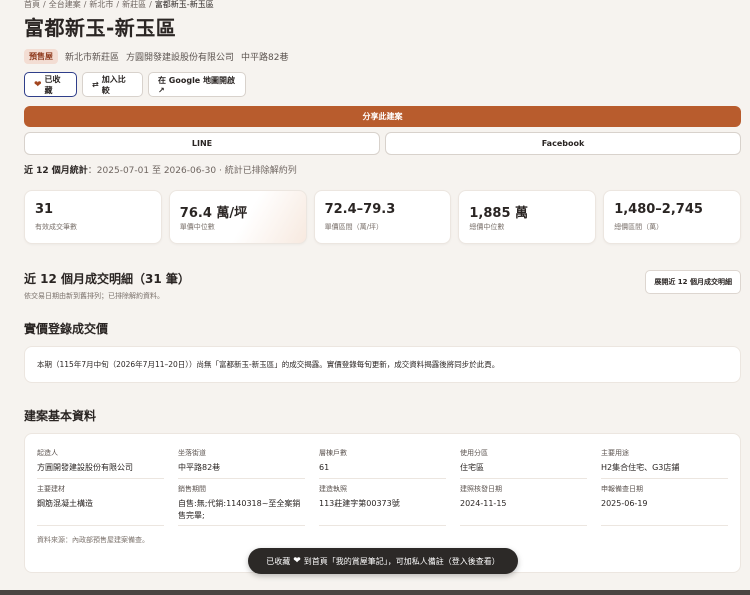 This screenshot has height=595, width=750. I want to click on info-cell-filing-date: 申報備查日期 2025-06-19, so click(664, 505).